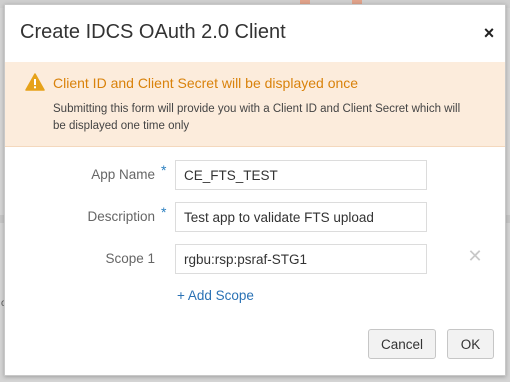 The height and width of the screenshot is (382, 510). Describe the element at coordinates (301, 175) in the screenshot. I see `app-name-input` at that location.